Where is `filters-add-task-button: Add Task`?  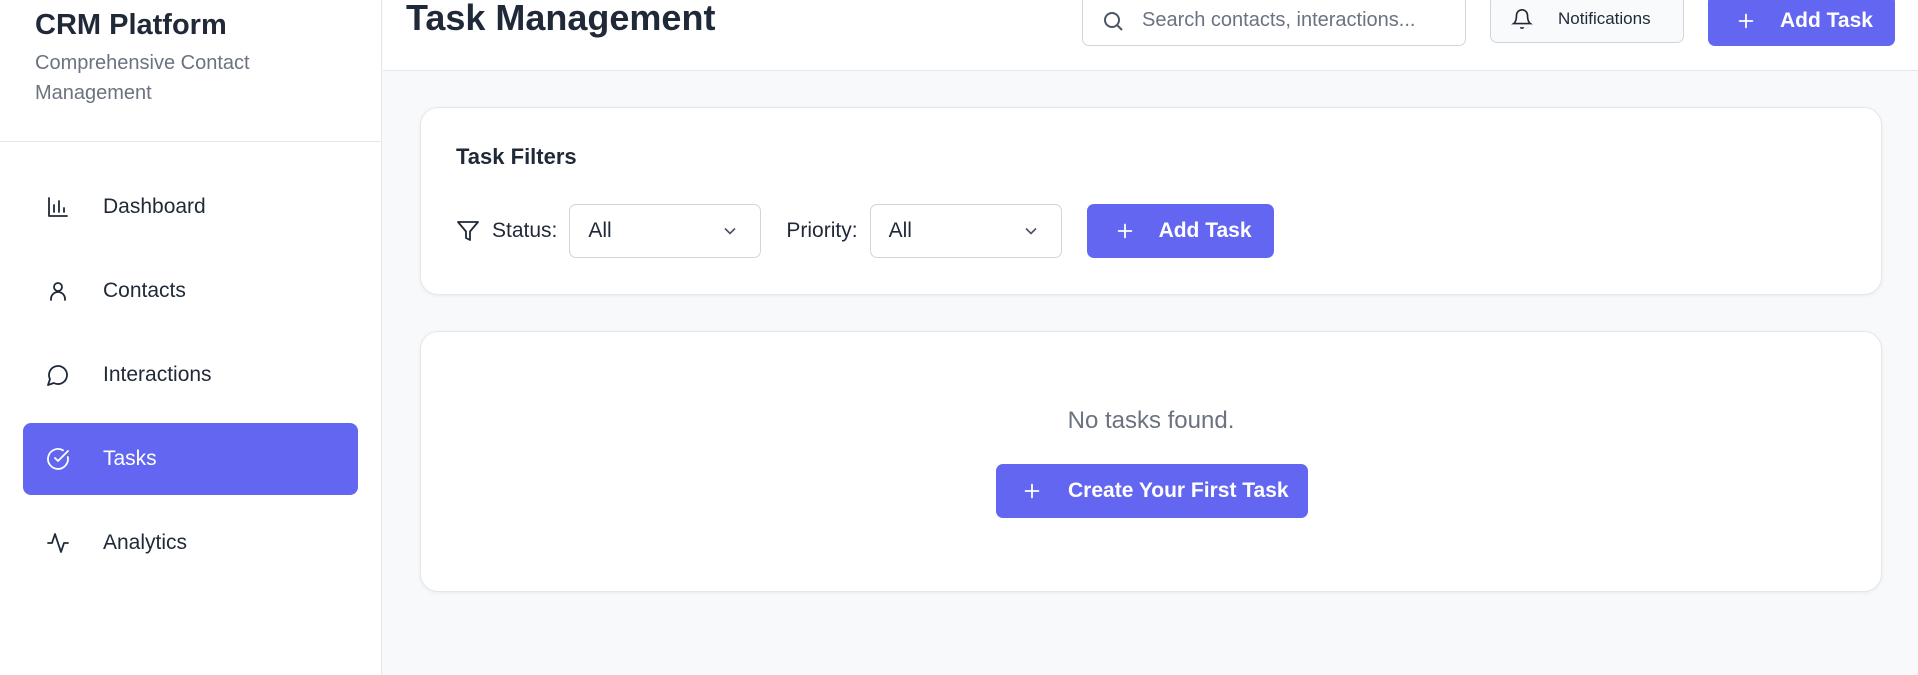
filters-add-task-button: Add Task is located at coordinates (1180, 231).